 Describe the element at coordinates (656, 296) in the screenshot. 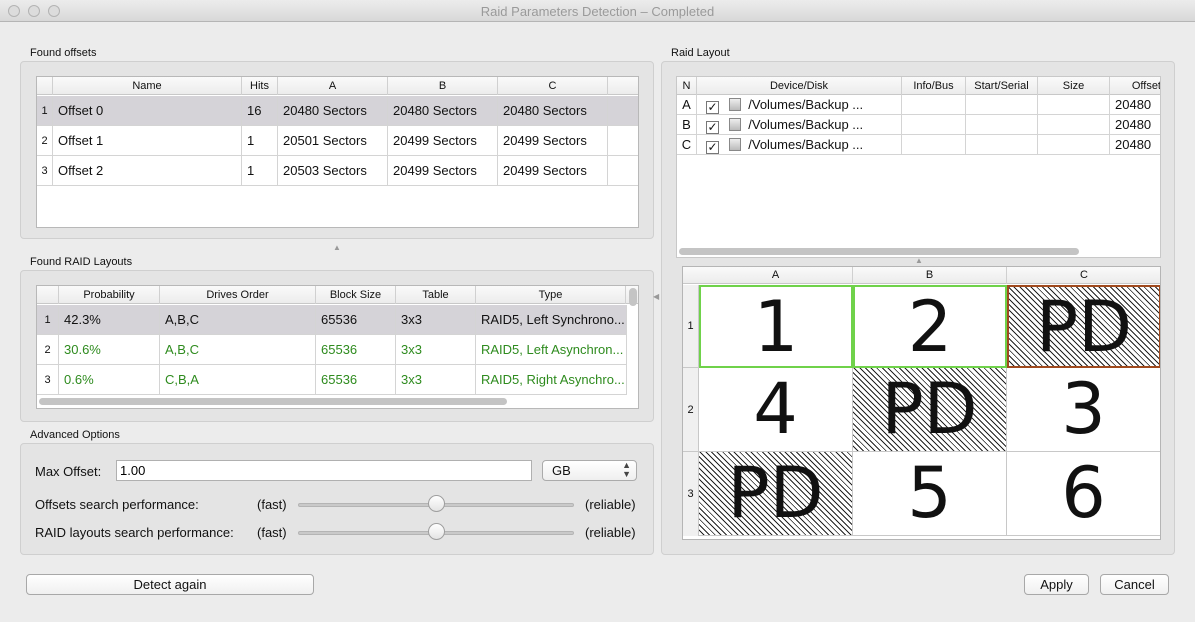

I see `pane-splitter-icon: ◀` at that location.